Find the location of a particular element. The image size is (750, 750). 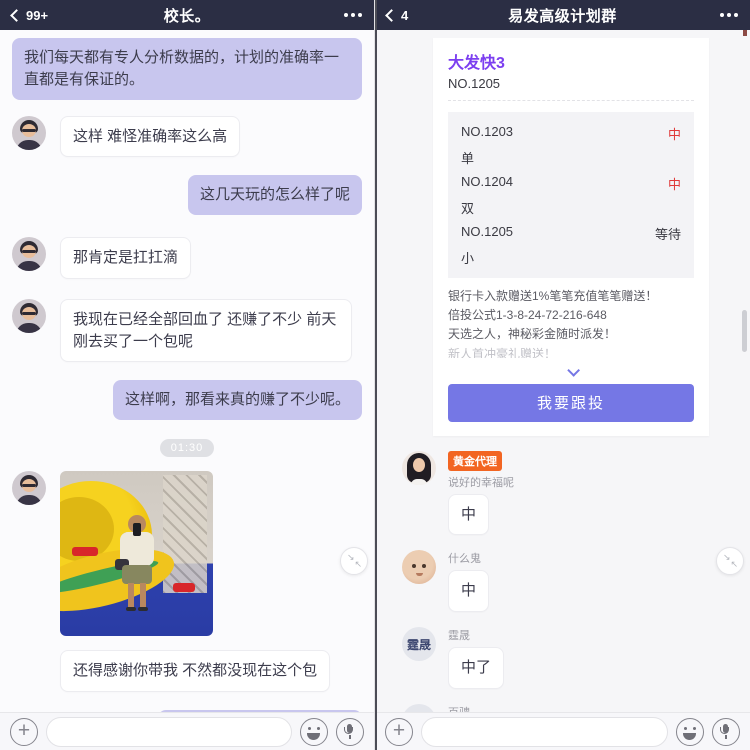

table-row: NO.1203 中 单 is located at coordinates (571, 145).